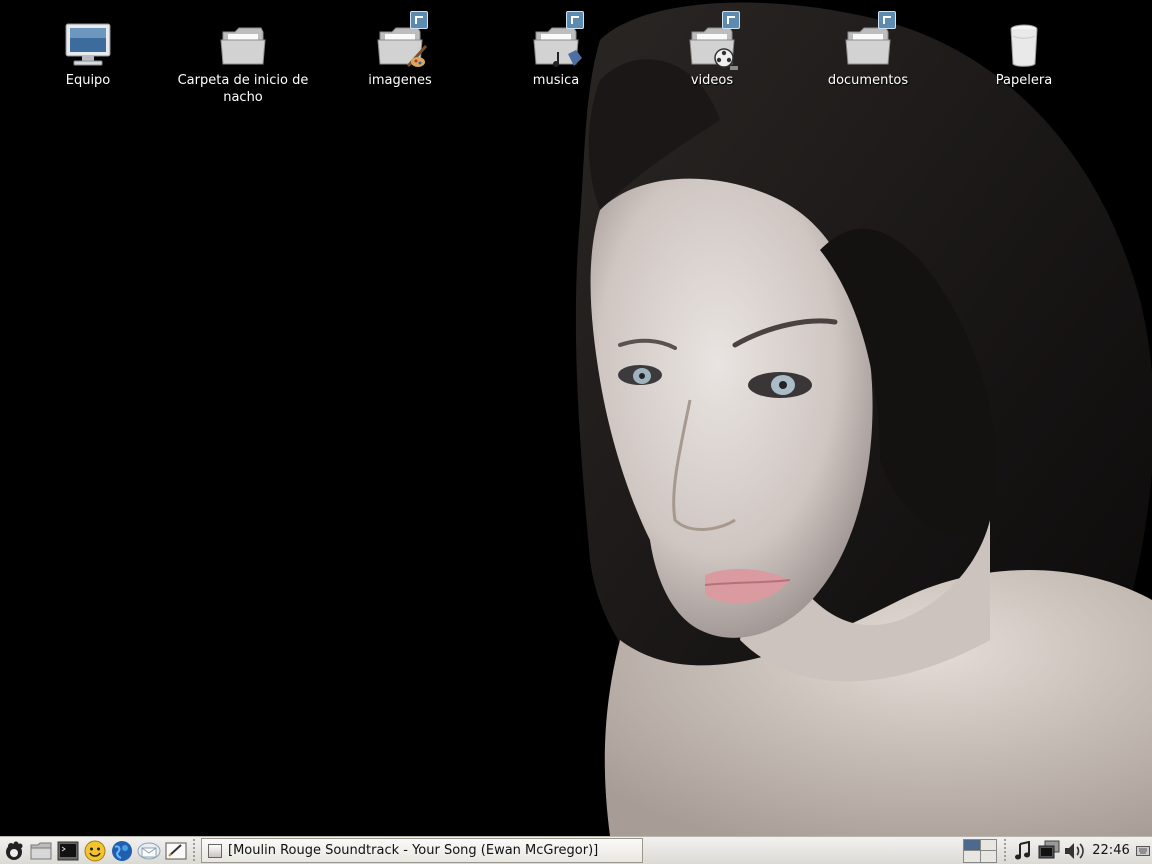 This screenshot has height=864, width=1152. What do you see at coordinates (1024, 45) in the screenshot?
I see `trash-icon` at bounding box center [1024, 45].